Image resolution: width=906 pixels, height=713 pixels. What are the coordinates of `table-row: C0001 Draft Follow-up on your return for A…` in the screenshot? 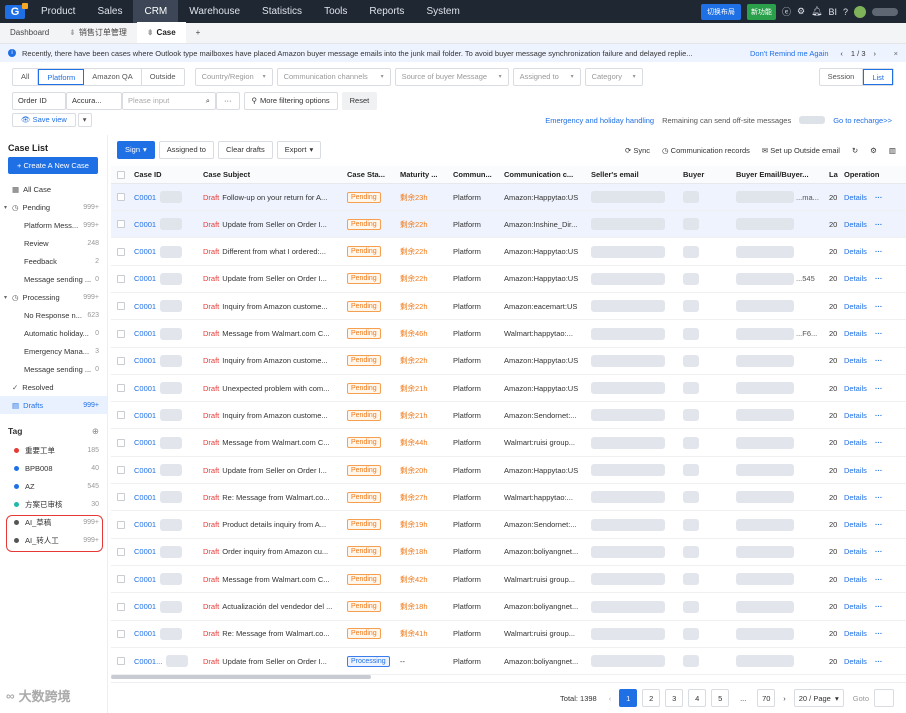 It's located at (508, 197).